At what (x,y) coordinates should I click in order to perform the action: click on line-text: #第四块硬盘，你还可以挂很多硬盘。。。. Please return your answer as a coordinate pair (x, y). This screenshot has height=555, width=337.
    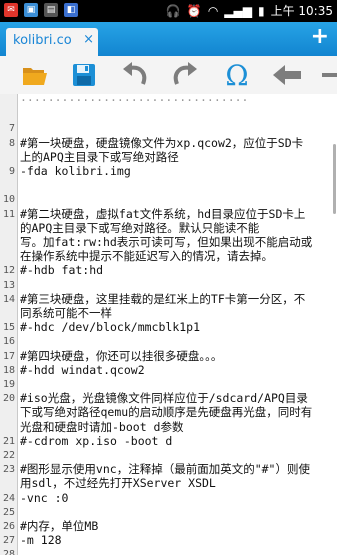
    Looking at the image, I should click on (177, 356).